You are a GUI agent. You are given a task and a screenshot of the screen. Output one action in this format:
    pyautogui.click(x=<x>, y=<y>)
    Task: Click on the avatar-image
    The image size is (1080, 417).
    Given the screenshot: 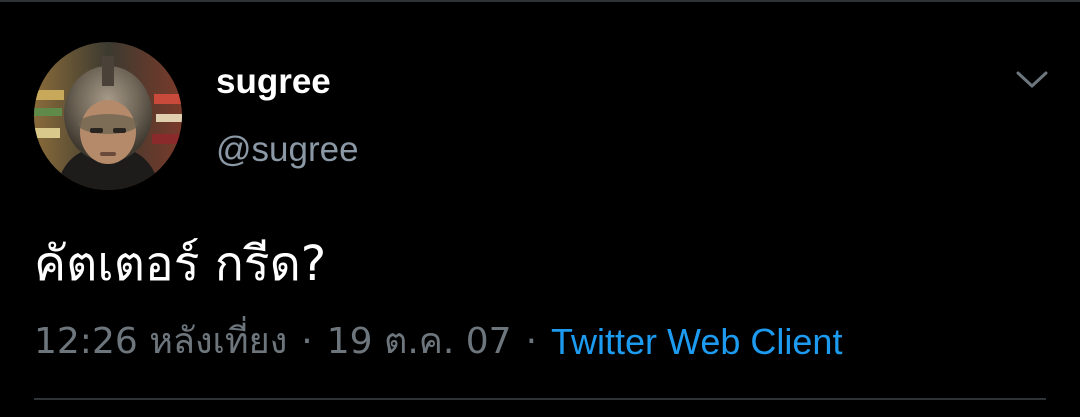 What is the action you would take?
    pyautogui.click(x=108, y=116)
    